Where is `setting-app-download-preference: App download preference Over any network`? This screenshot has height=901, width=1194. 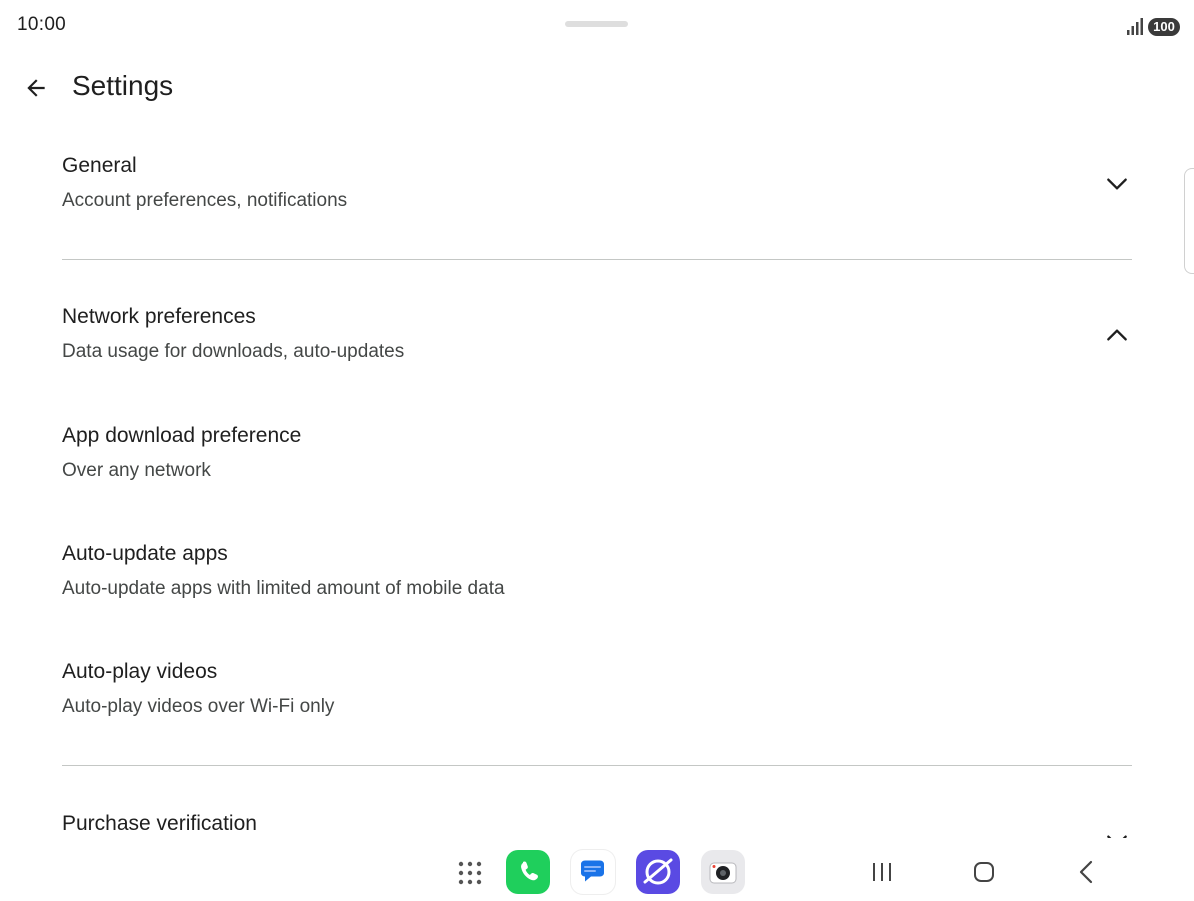
setting-app-download-preference: App download preference Over any network is located at coordinates (597, 453).